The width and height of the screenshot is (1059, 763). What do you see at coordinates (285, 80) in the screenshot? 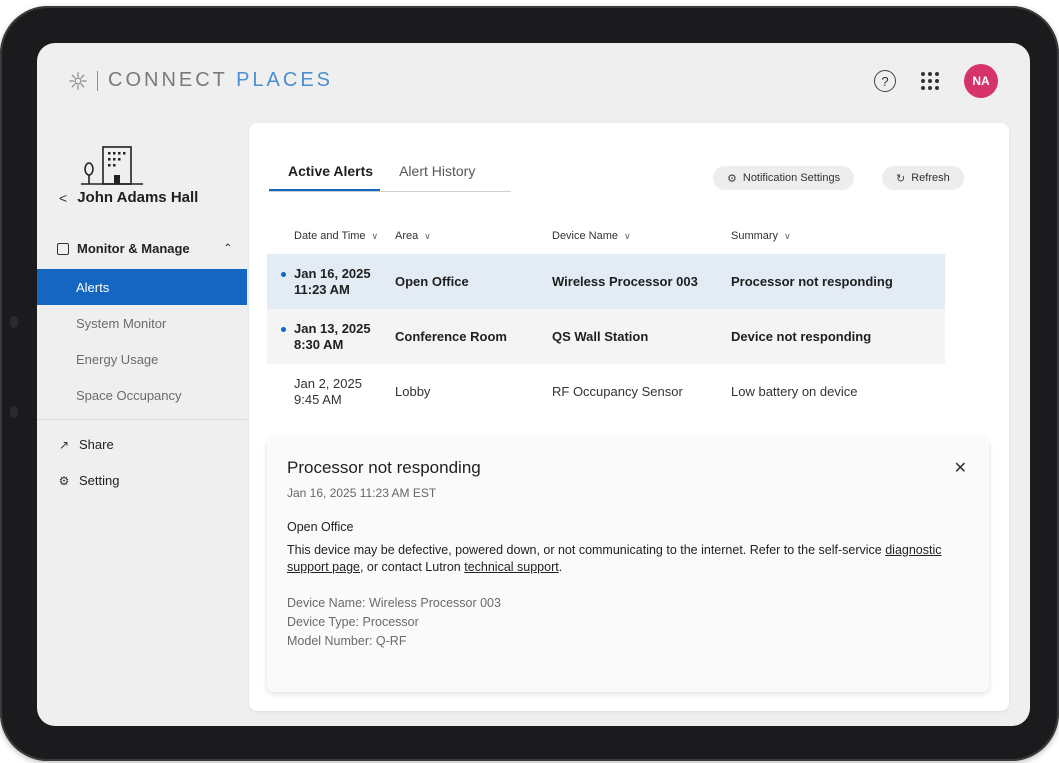
I see `brand-name-accent: PLACES` at bounding box center [285, 80].